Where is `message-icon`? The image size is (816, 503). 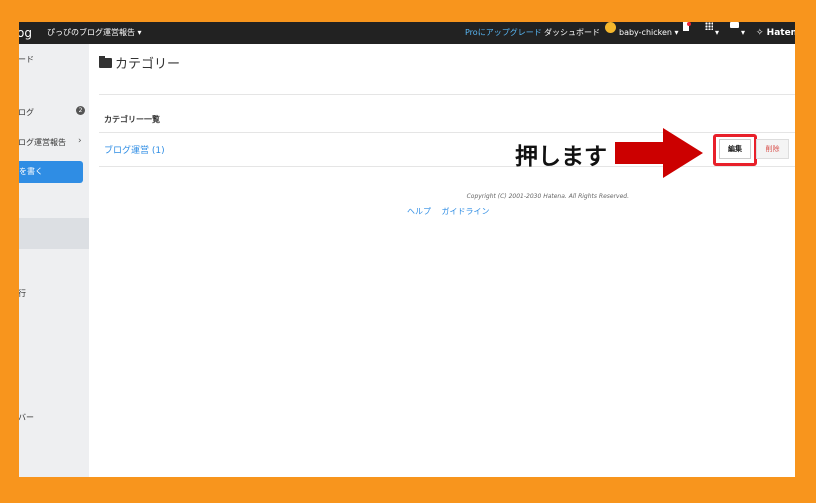
message-icon is located at coordinates (734, 25).